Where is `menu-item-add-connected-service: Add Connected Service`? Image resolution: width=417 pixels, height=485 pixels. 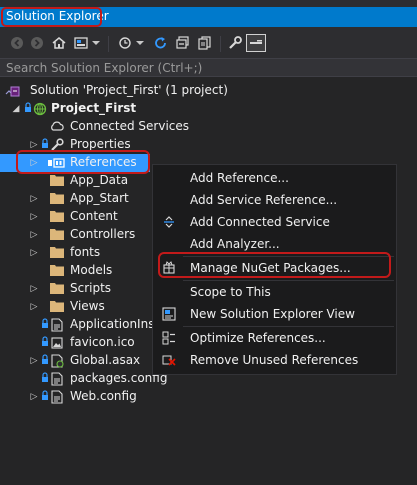
menu-item-add-connected-service: Add Connected Service is located at coordinates (274, 222).